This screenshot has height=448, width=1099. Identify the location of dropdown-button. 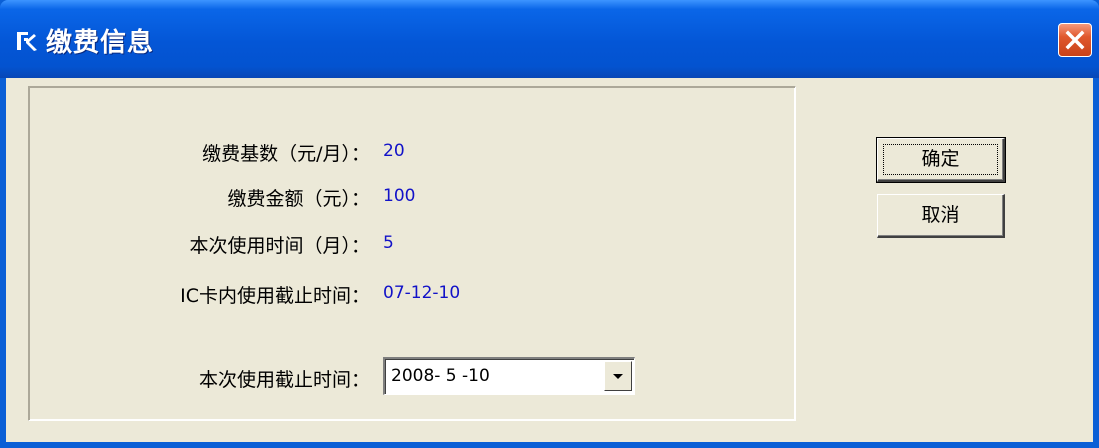
(618, 376).